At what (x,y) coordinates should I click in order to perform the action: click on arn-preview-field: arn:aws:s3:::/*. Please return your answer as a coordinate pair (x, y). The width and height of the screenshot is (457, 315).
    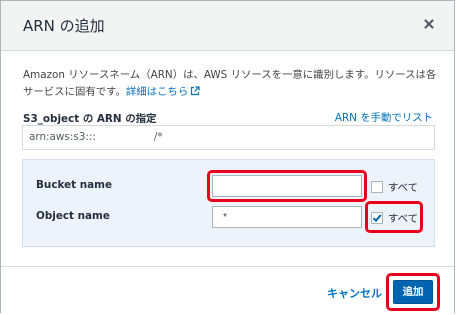
    Looking at the image, I should click on (228, 137).